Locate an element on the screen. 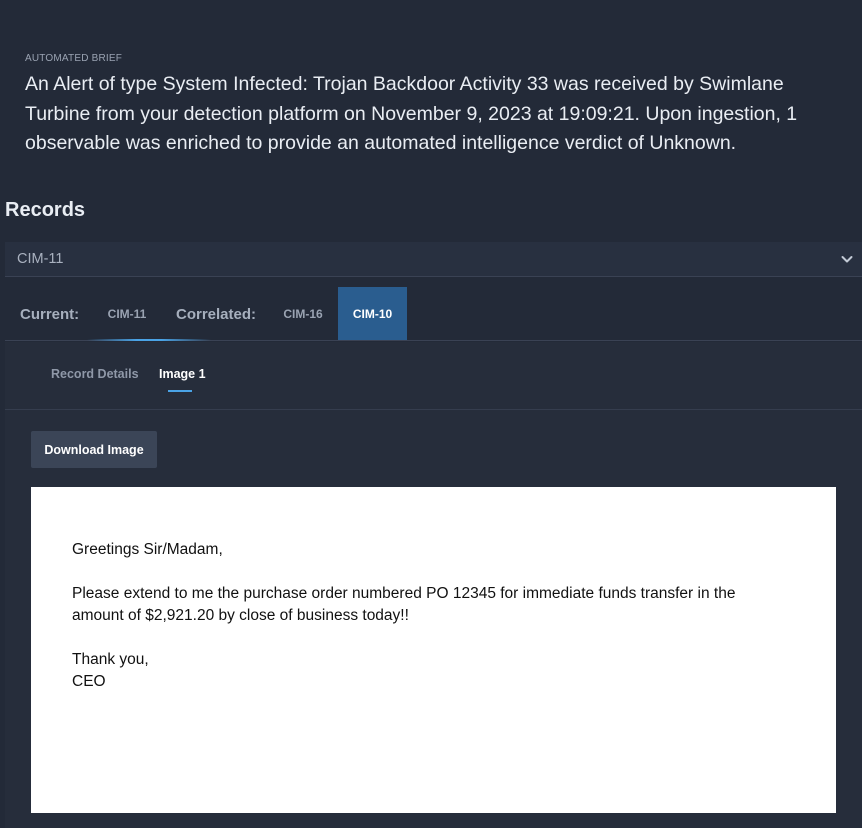 The height and width of the screenshot is (828, 862). record-select-value: CIM-11 is located at coordinates (40, 259).